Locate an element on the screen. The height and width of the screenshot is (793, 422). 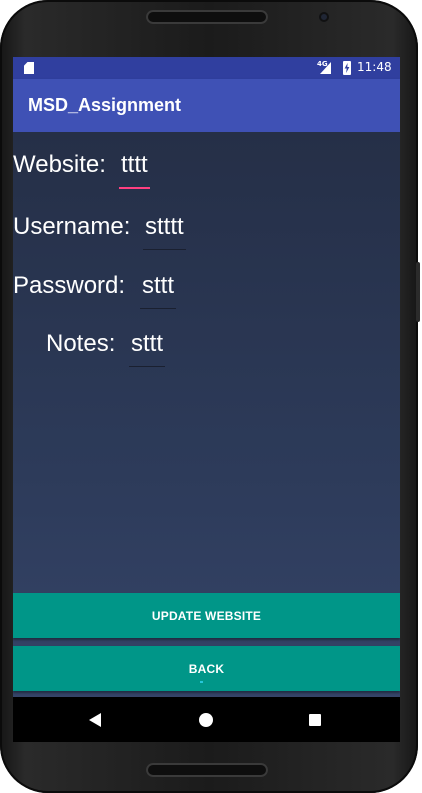
home-circle-icon is located at coordinates (206, 720).